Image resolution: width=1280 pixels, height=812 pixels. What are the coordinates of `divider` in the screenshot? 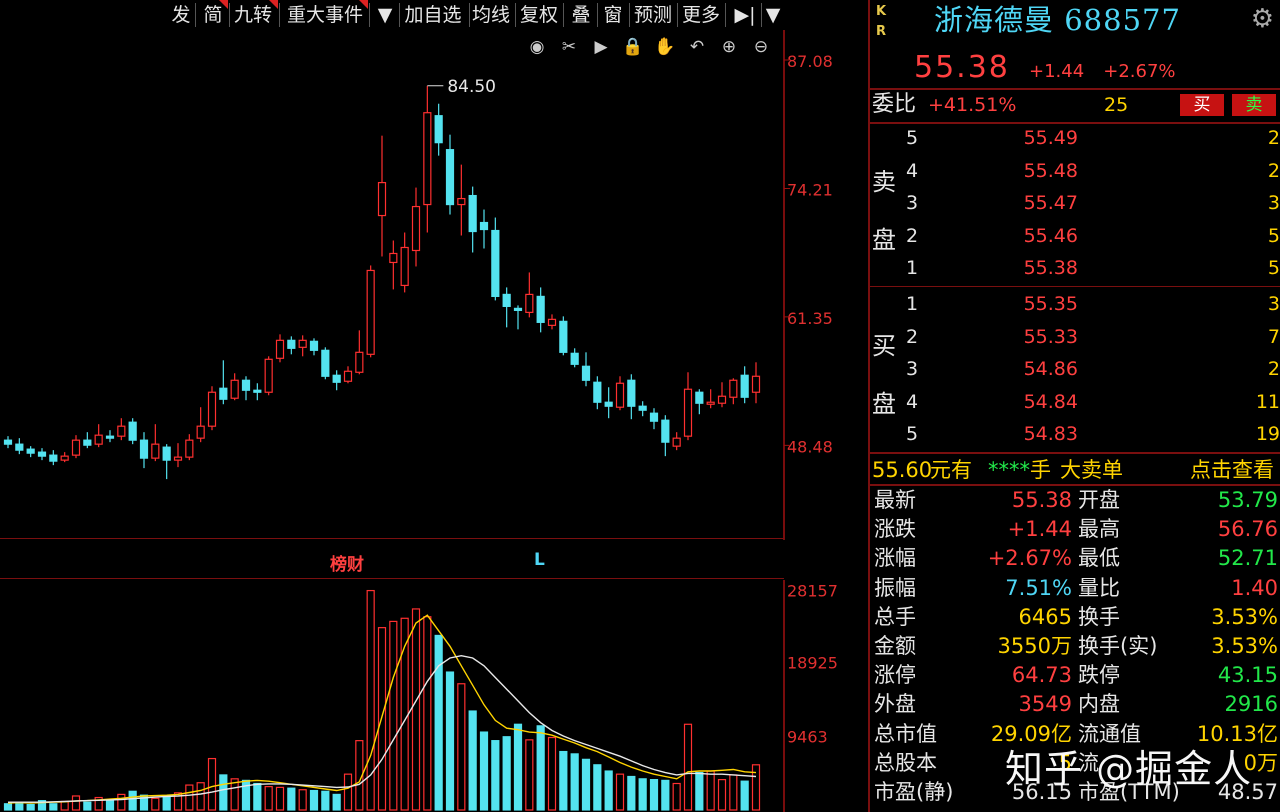 It's located at (1075, 286).